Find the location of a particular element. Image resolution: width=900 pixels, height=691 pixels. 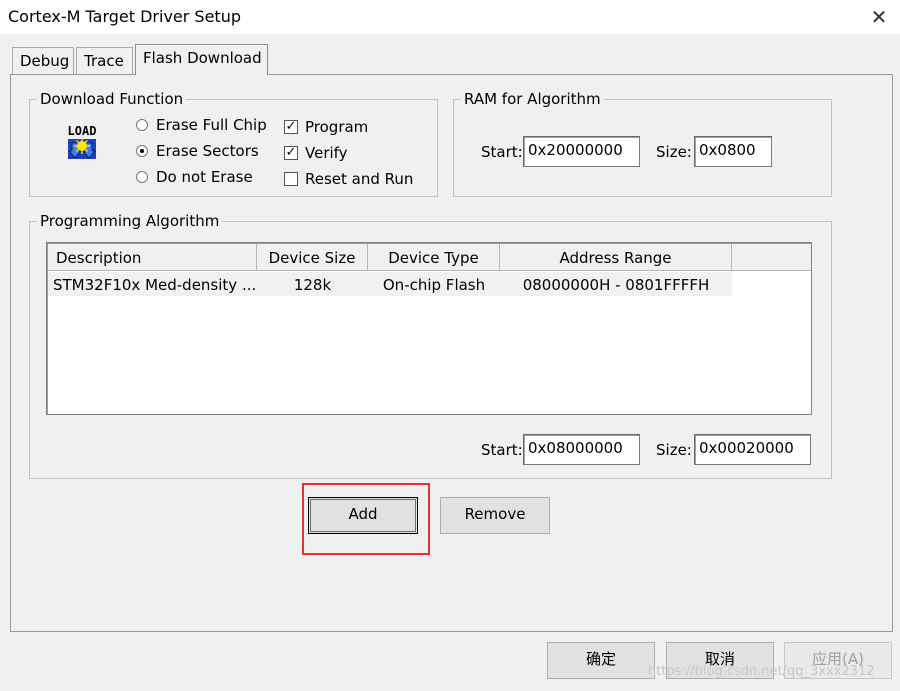

window-title: Cortex-M Target Driver Setup is located at coordinates (124, 16).